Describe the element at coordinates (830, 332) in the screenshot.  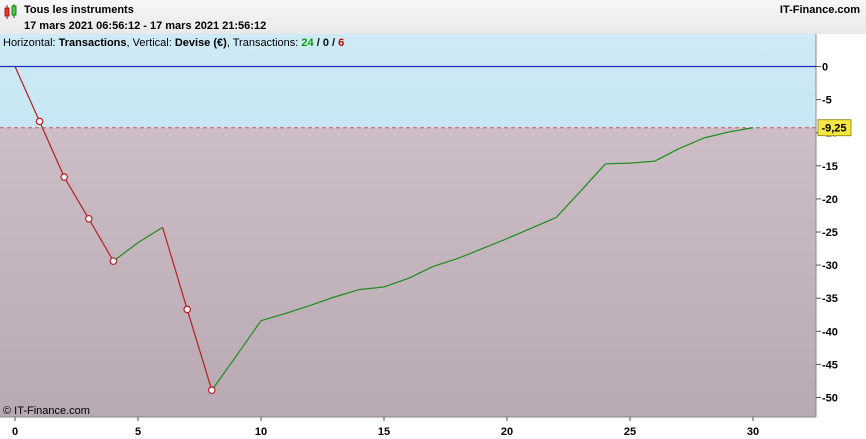
I see `y-tick-label: -40` at that location.